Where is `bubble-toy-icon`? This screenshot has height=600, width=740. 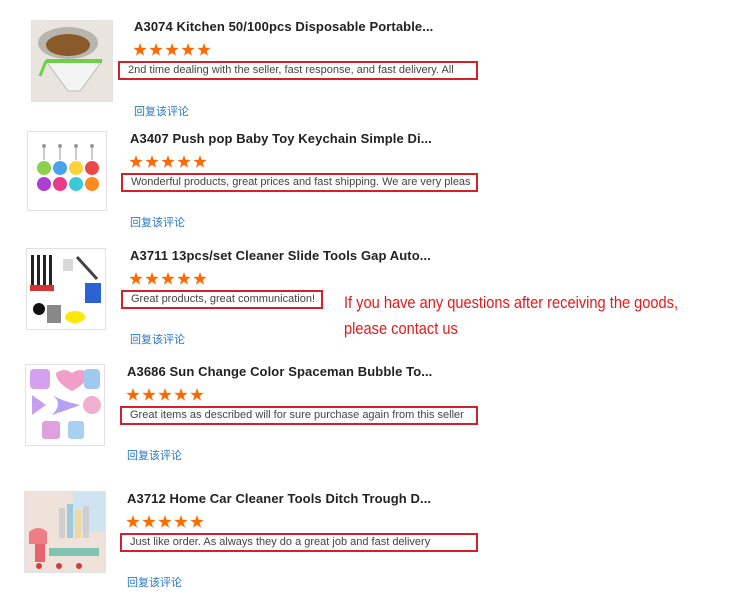
bubble-toy-icon is located at coordinates (65, 404).